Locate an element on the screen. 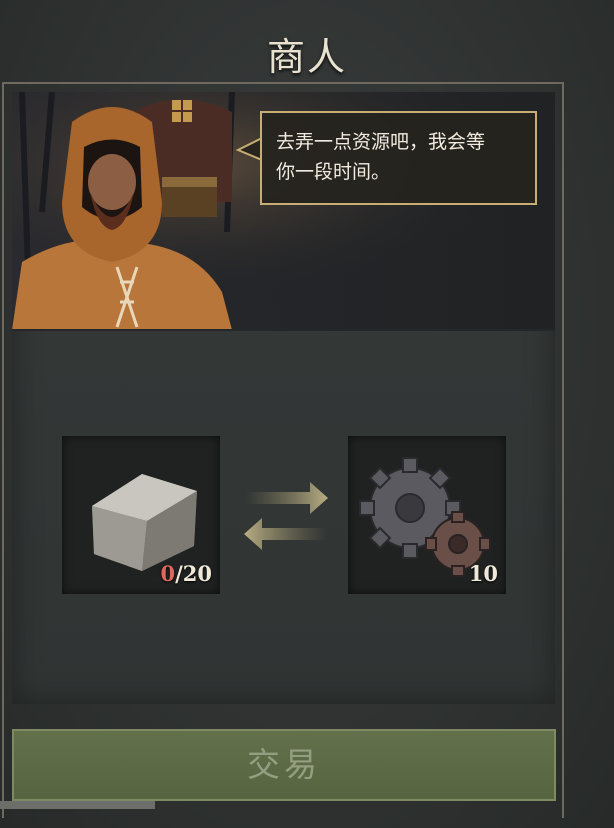  banner-divider is located at coordinates (283, 330).